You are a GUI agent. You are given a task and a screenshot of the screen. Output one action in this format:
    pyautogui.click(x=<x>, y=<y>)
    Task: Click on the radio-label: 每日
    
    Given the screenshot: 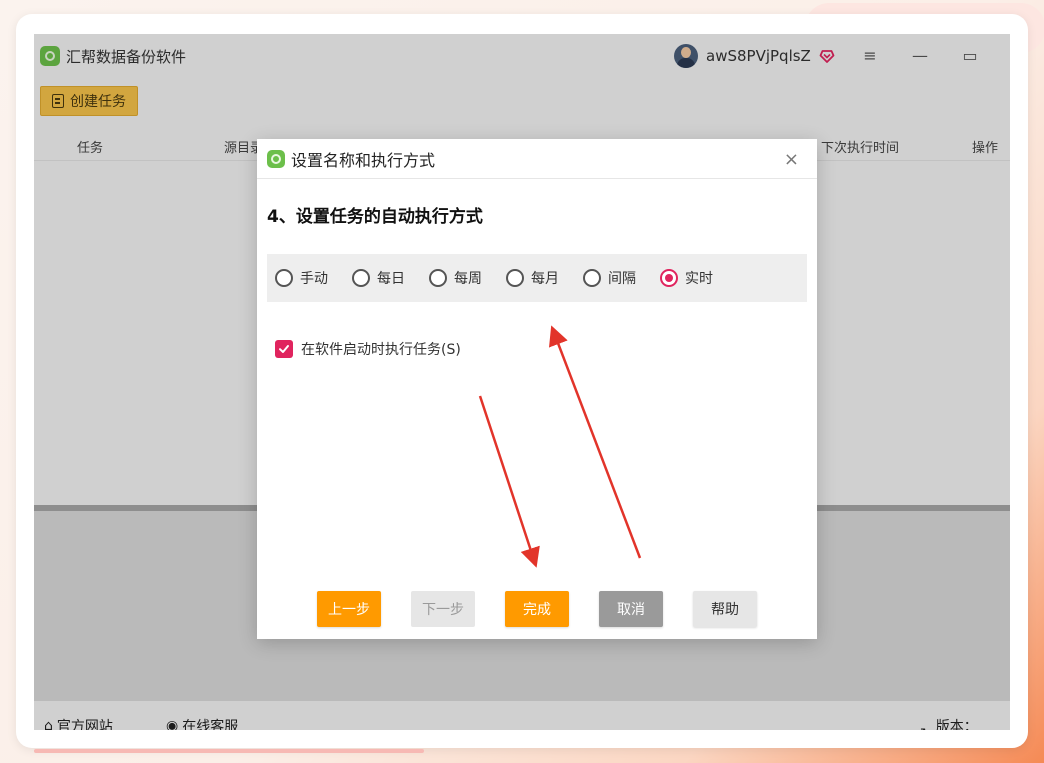 What is the action you would take?
    pyautogui.click(x=391, y=279)
    